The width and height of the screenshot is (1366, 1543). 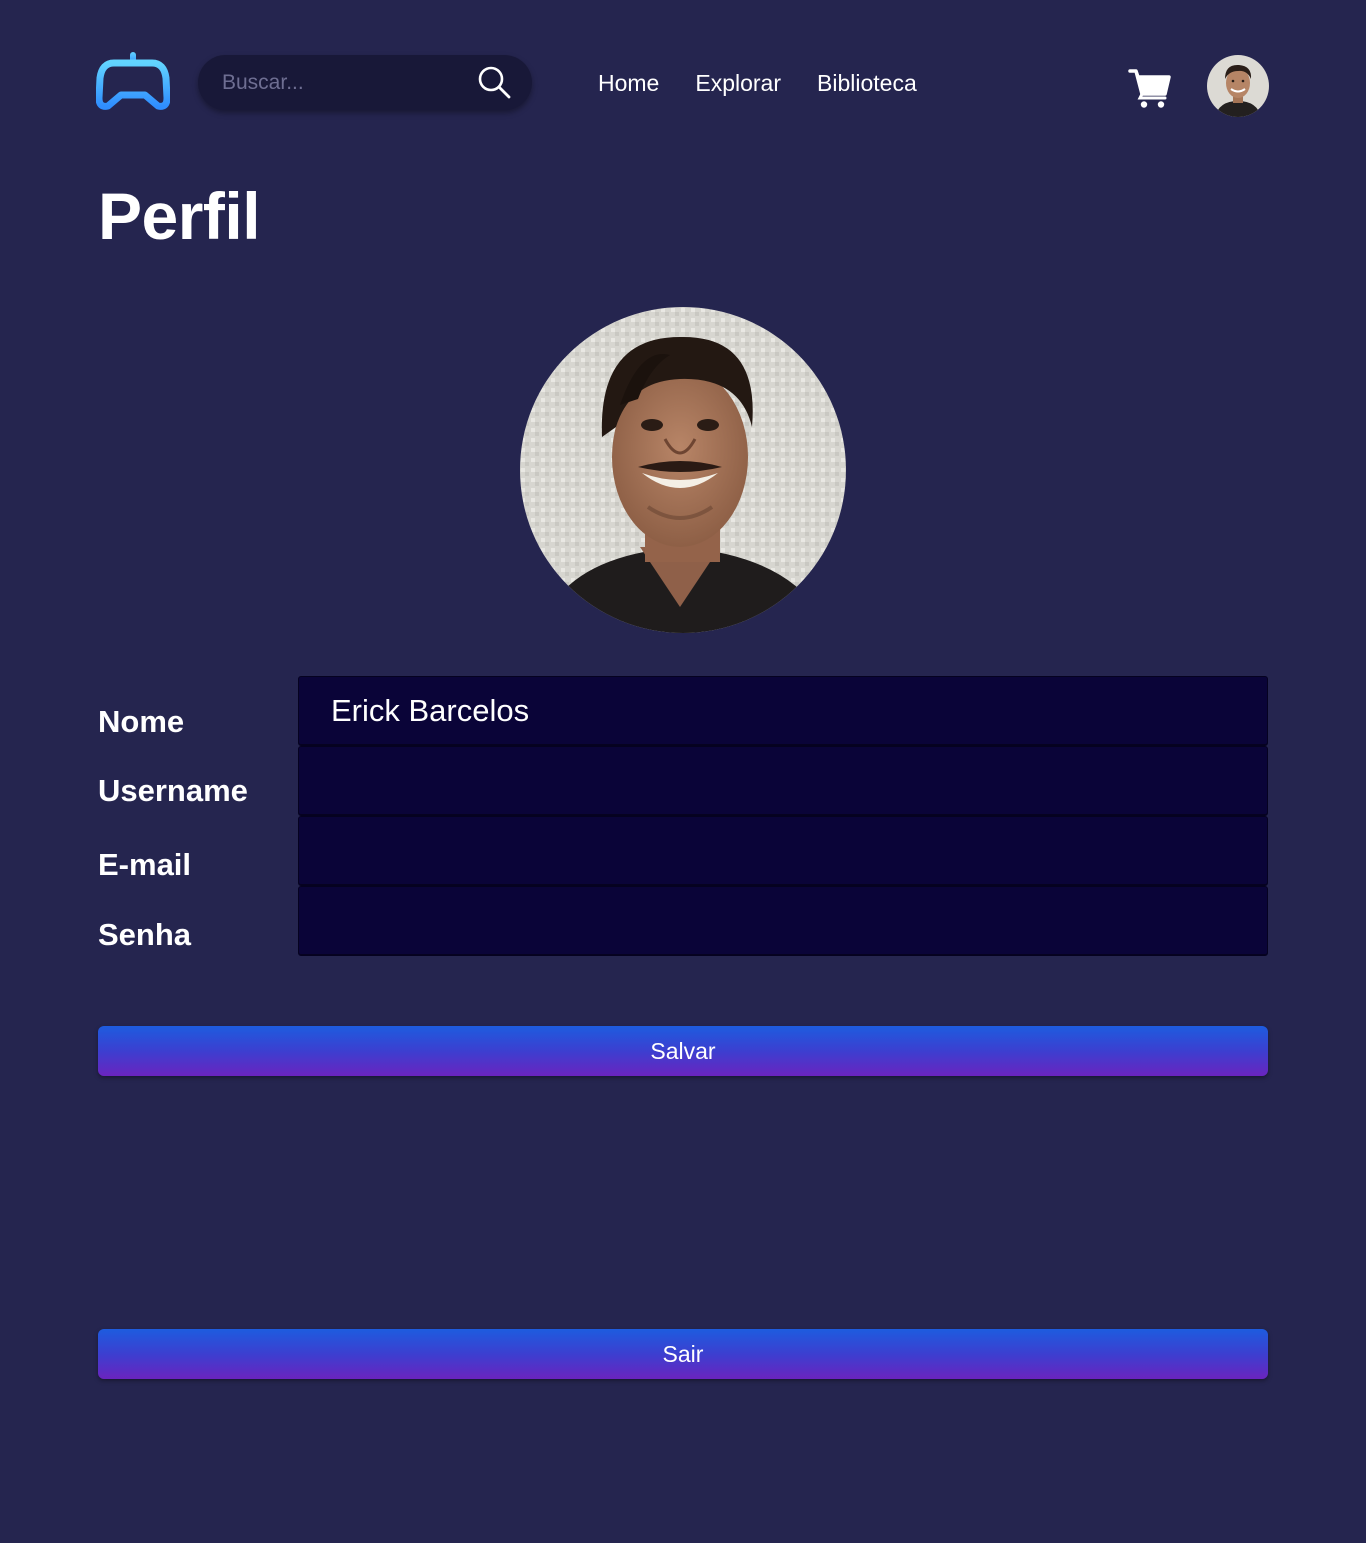 What do you see at coordinates (145, 934) in the screenshot?
I see `password-label: Senha` at bounding box center [145, 934].